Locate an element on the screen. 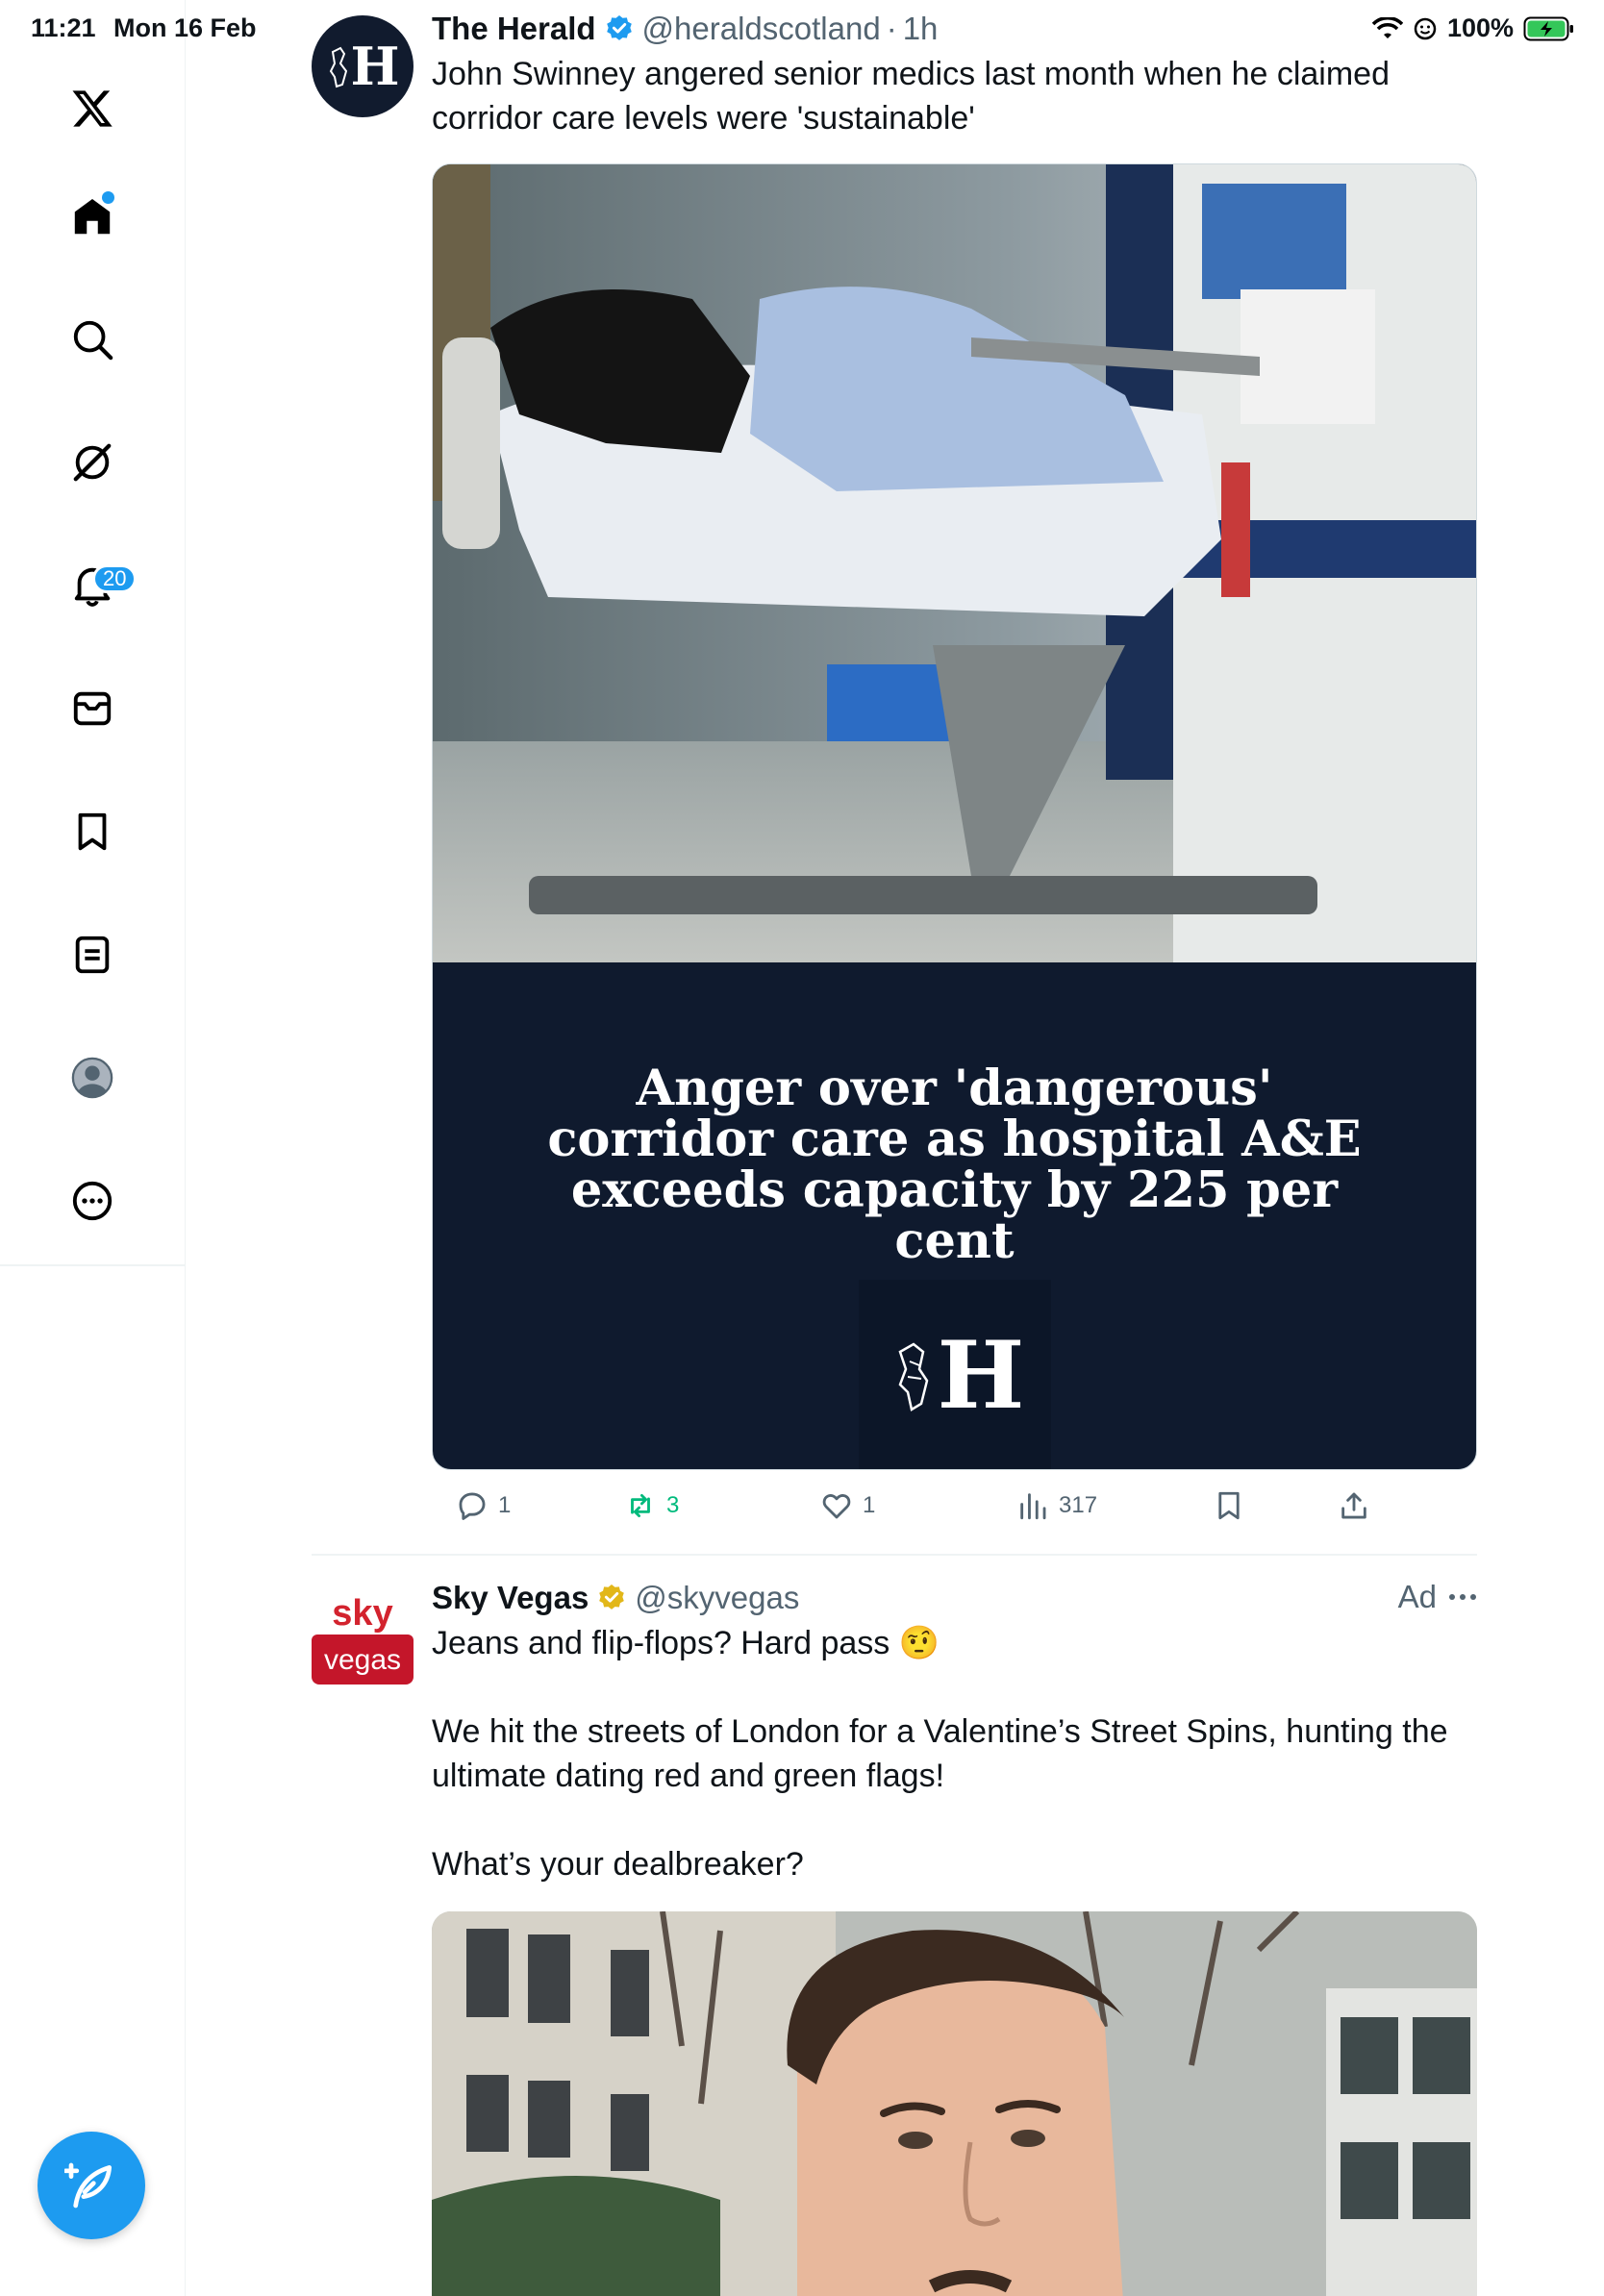 The width and height of the screenshot is (1604, 2296). avatar: sky vegas is located at coordinates (363, 1634).